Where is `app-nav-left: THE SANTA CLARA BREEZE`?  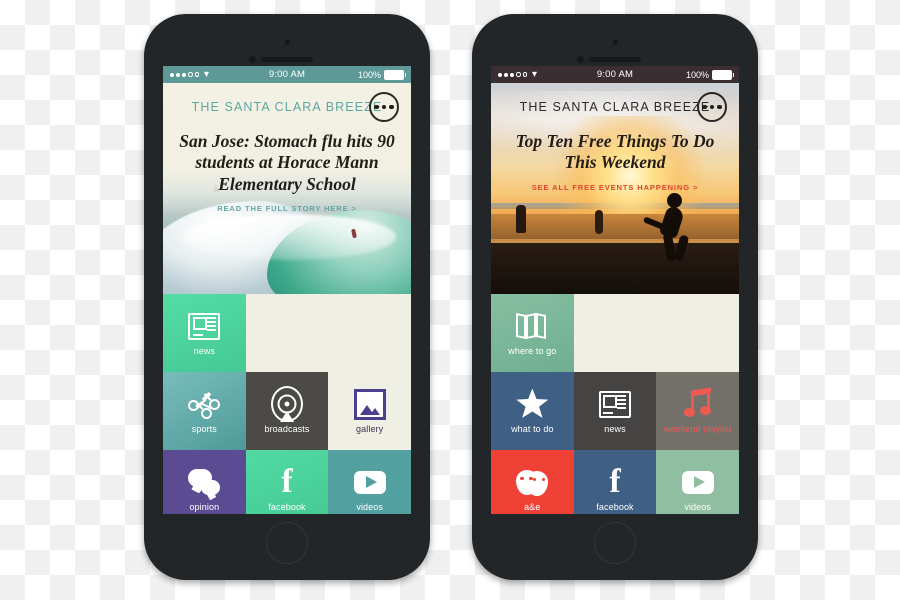
app-nav-left: THE SANTA CLARA BREEZE is located at coordinates (287, 104).